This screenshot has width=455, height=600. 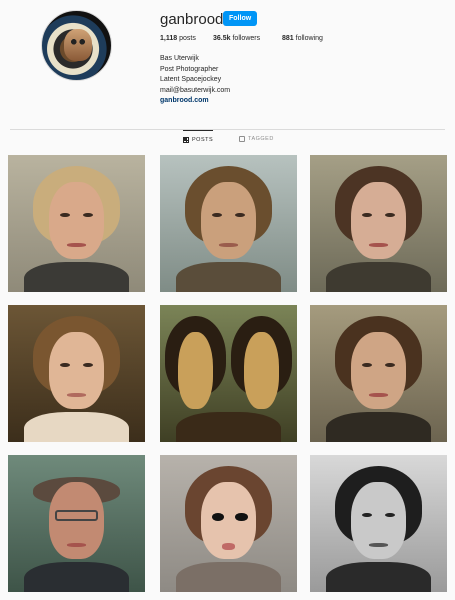 I want to click on followers-count: 36.5k, so click(x=222, y=38).